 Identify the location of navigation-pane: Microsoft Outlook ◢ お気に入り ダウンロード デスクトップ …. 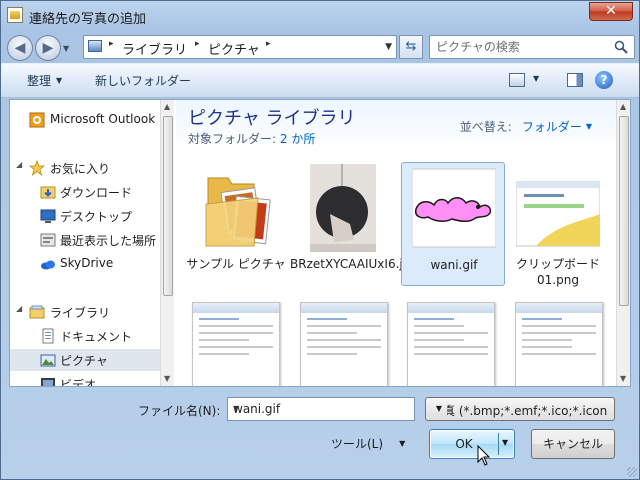
(85, 243).